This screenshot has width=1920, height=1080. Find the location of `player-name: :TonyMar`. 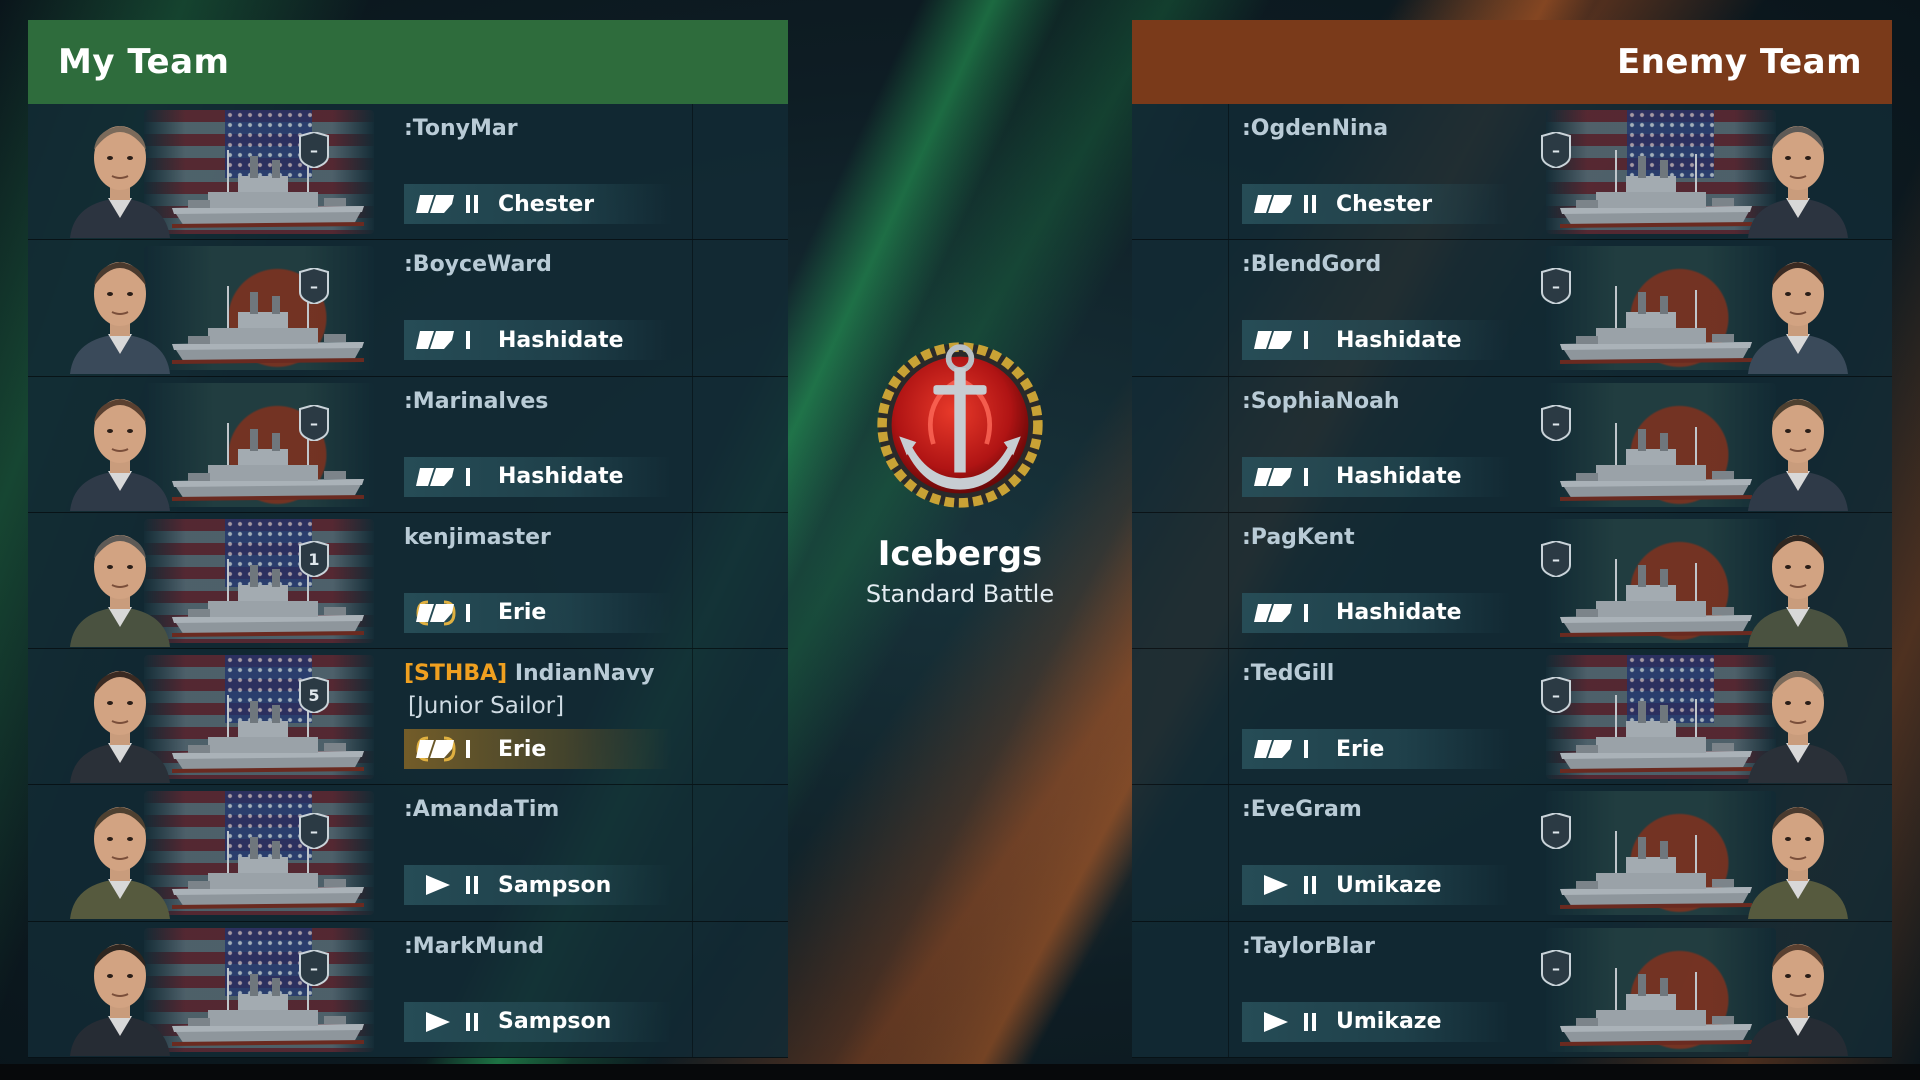

player-name: :TonyMar is located at coordinates (461, 128).